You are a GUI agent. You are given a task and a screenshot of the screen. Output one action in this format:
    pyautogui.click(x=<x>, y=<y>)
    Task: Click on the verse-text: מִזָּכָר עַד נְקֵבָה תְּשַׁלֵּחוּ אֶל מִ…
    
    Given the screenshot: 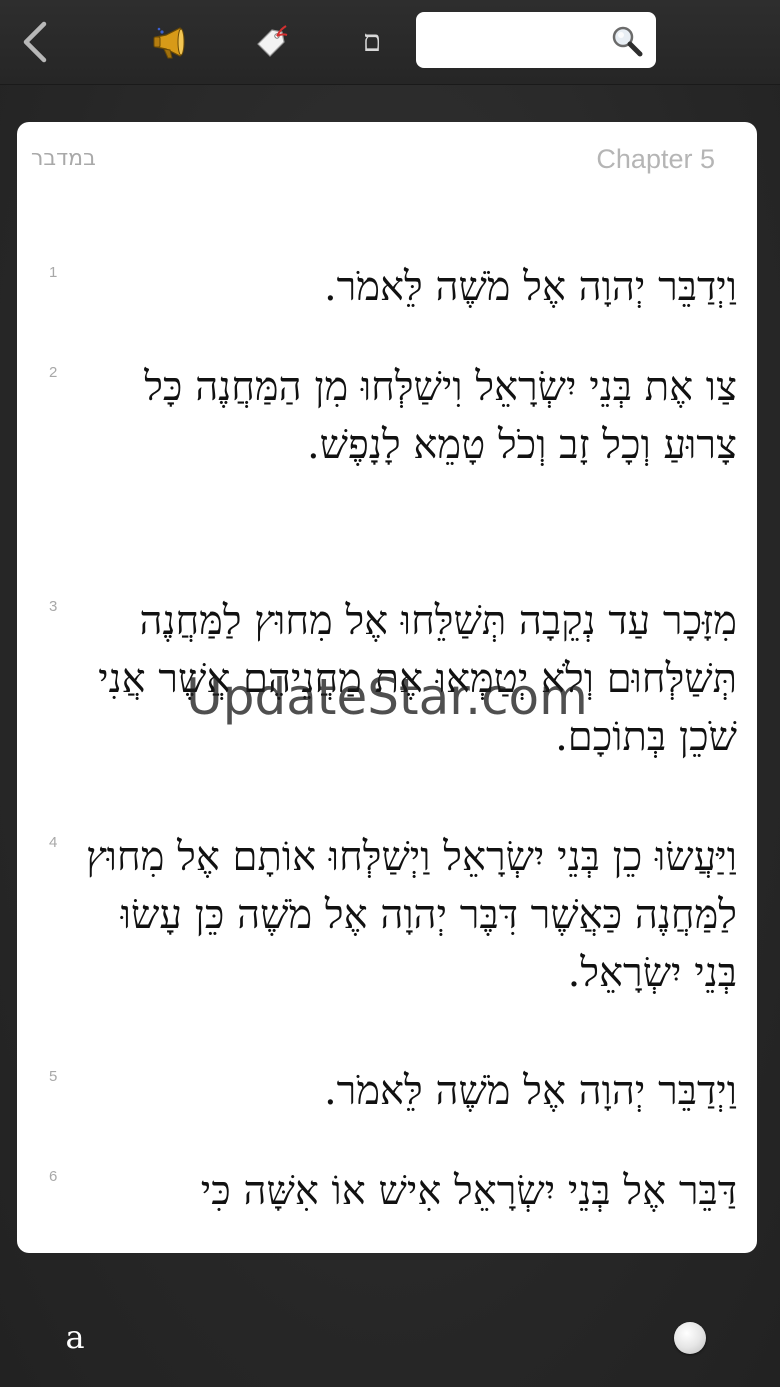 What is the action you would take?
    pyautogui.click(x=417, y=679)
    